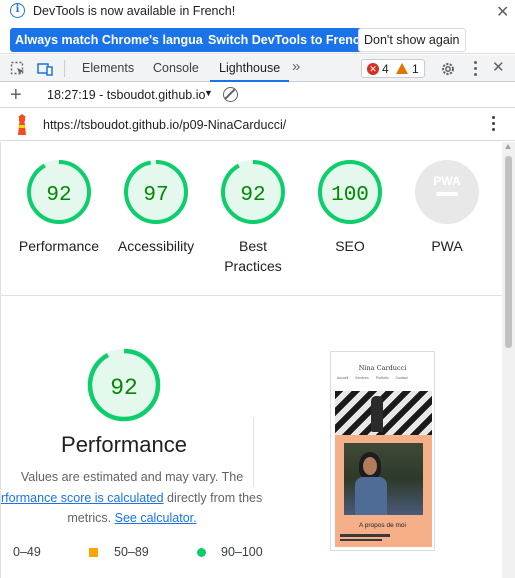 This screenshot has height=578, width=515. I want to click on settings-gear-icon, so click(448, 69).